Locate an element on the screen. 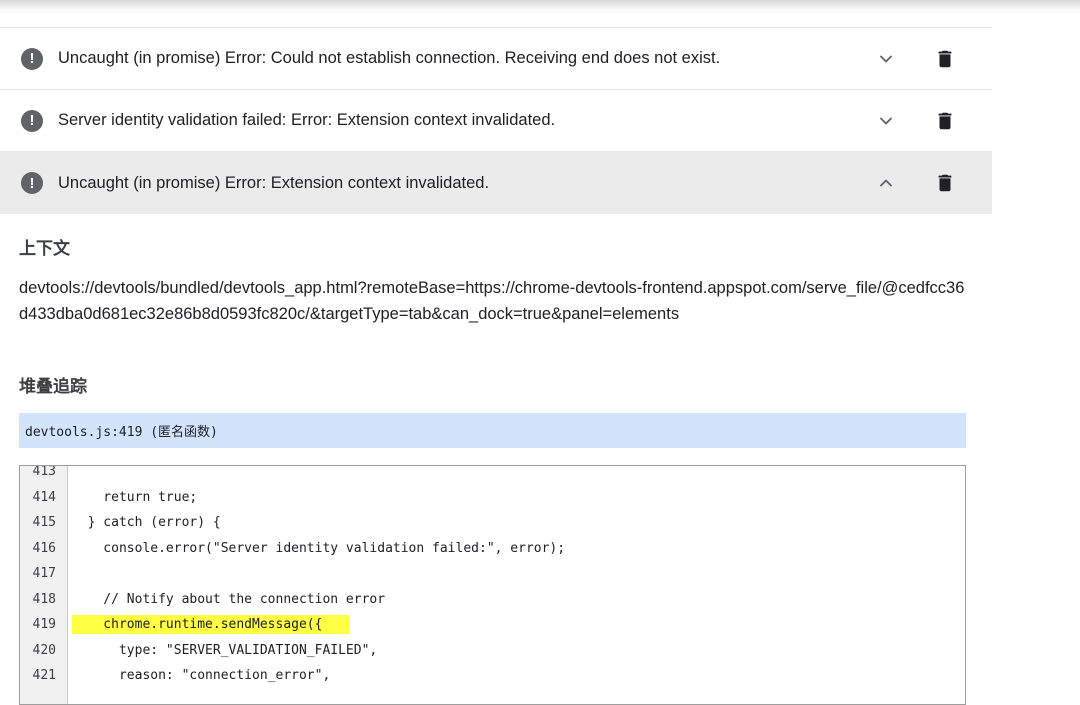 The image size is (1080, 705). line-number: 417 is located at coordinates (44, 573).